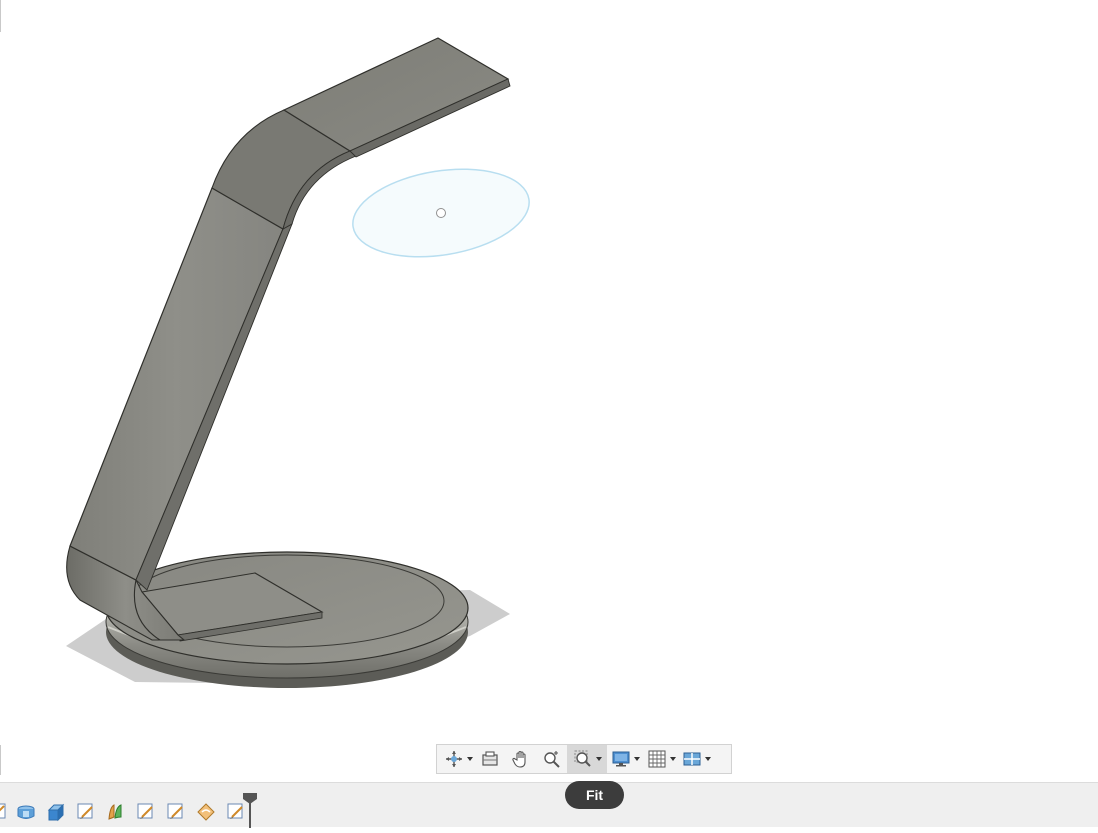  I want to click on revolve-icon, so click(26, 812).